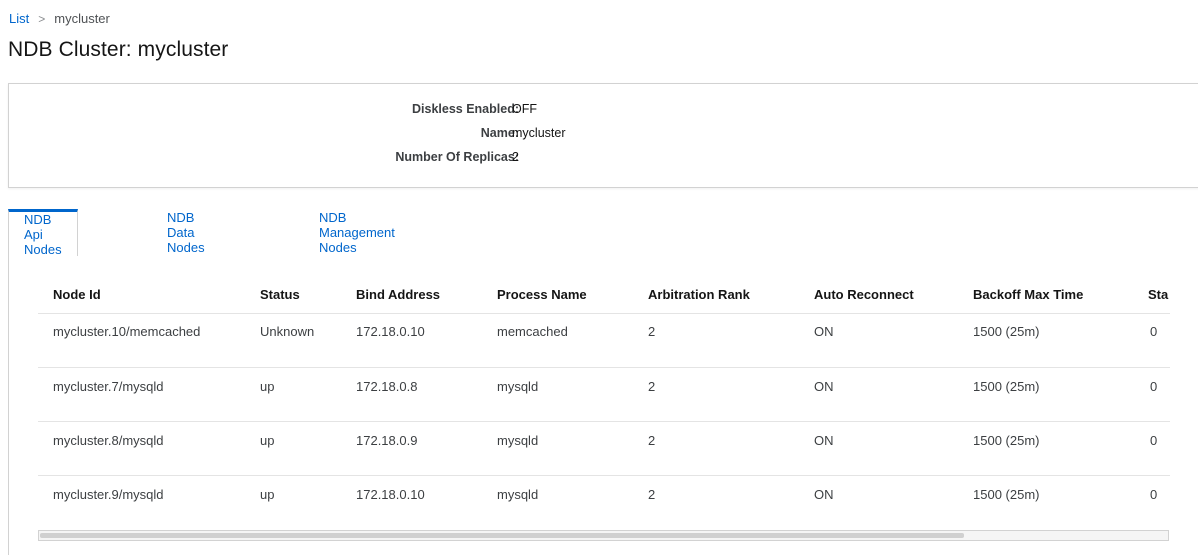  Describe the element at coordinates (539, 133) in the screenshot. I see `summary-value: mycluster` at that location.